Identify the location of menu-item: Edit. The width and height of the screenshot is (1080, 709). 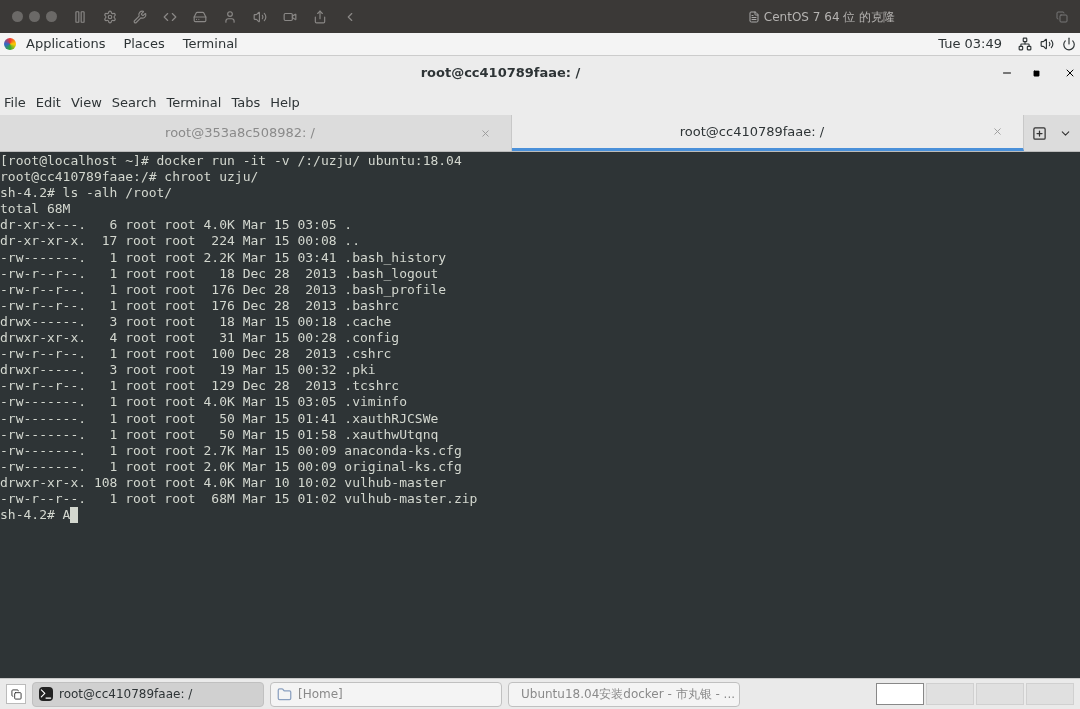
(48, 102).